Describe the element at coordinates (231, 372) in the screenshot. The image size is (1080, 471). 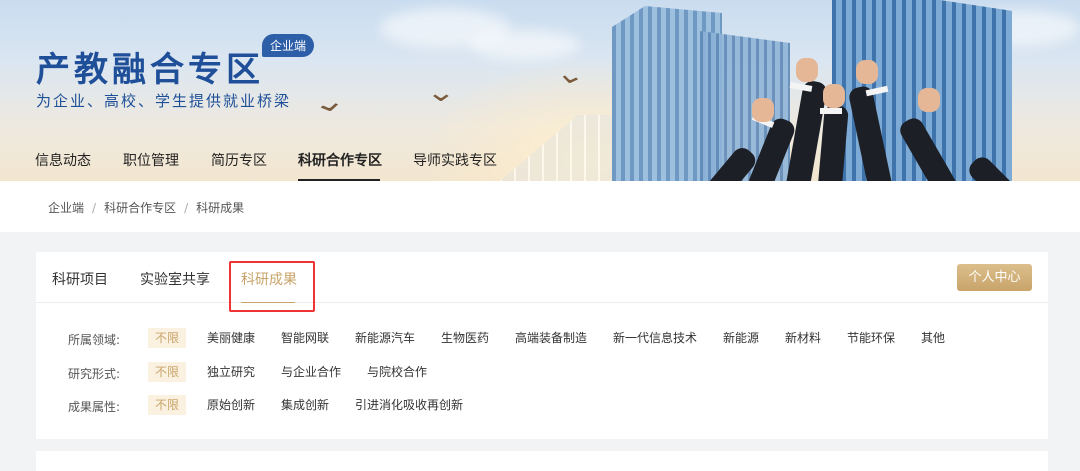
I see `filter-option: 独立研究` at that location.